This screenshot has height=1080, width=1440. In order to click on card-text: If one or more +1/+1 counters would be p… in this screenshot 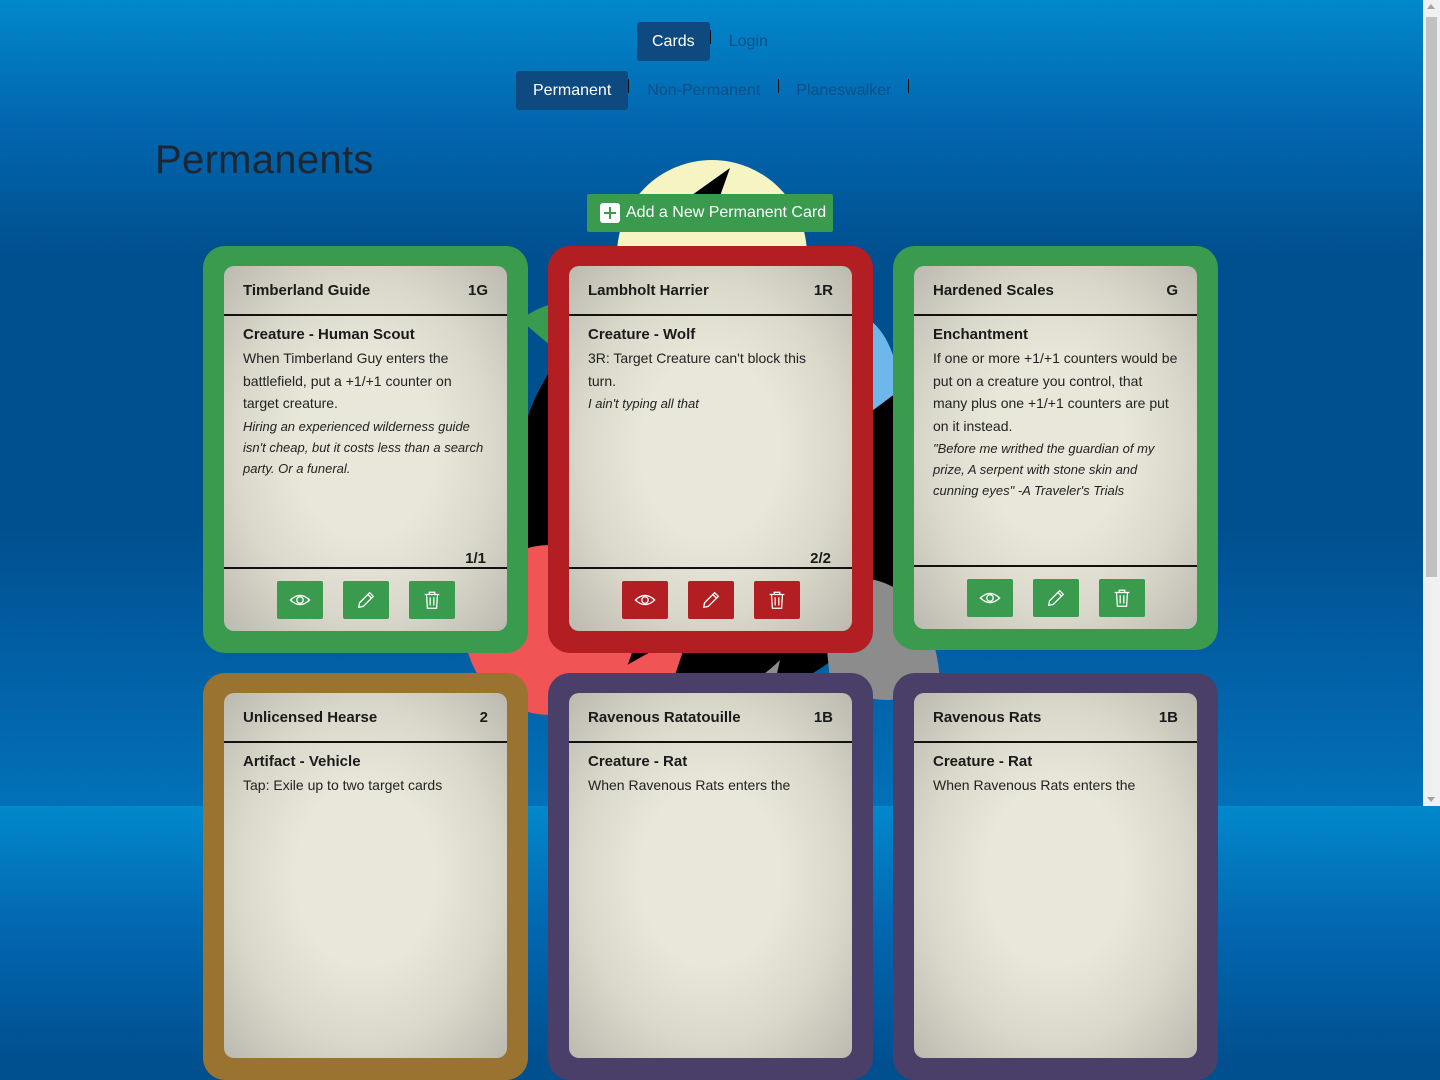, I will do `click(1055, 392)`.